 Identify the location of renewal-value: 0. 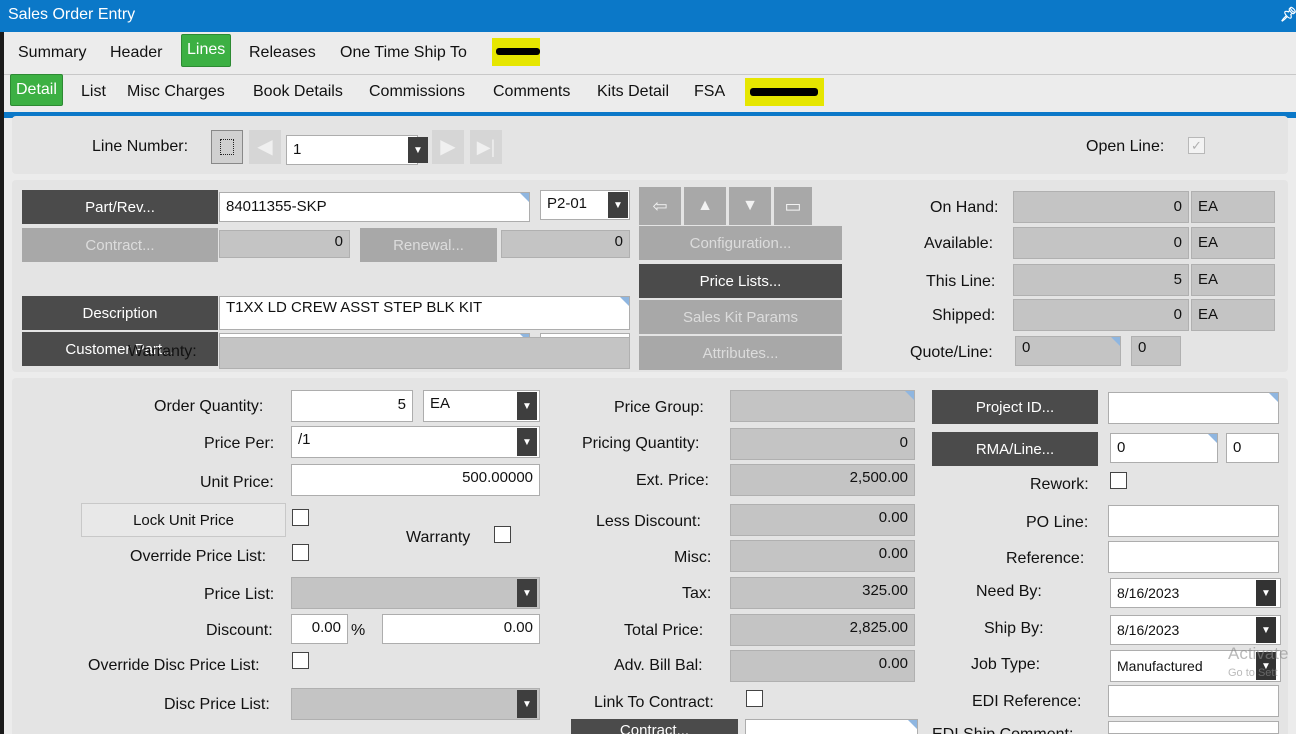
(565, 244).